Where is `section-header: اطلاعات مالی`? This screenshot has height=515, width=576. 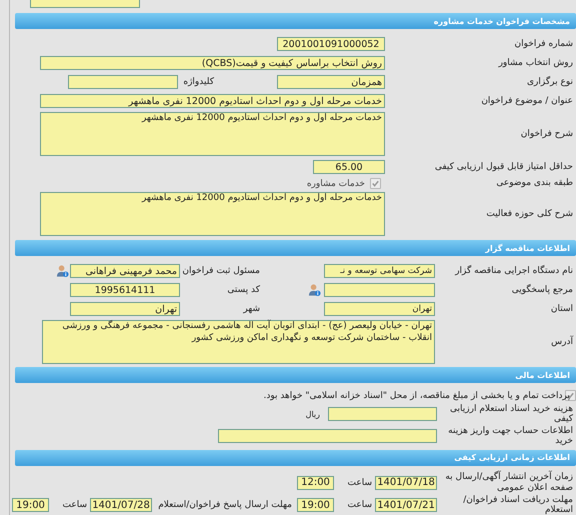
section-header: اطلاعات مالی is located at coordinates (295, 375).